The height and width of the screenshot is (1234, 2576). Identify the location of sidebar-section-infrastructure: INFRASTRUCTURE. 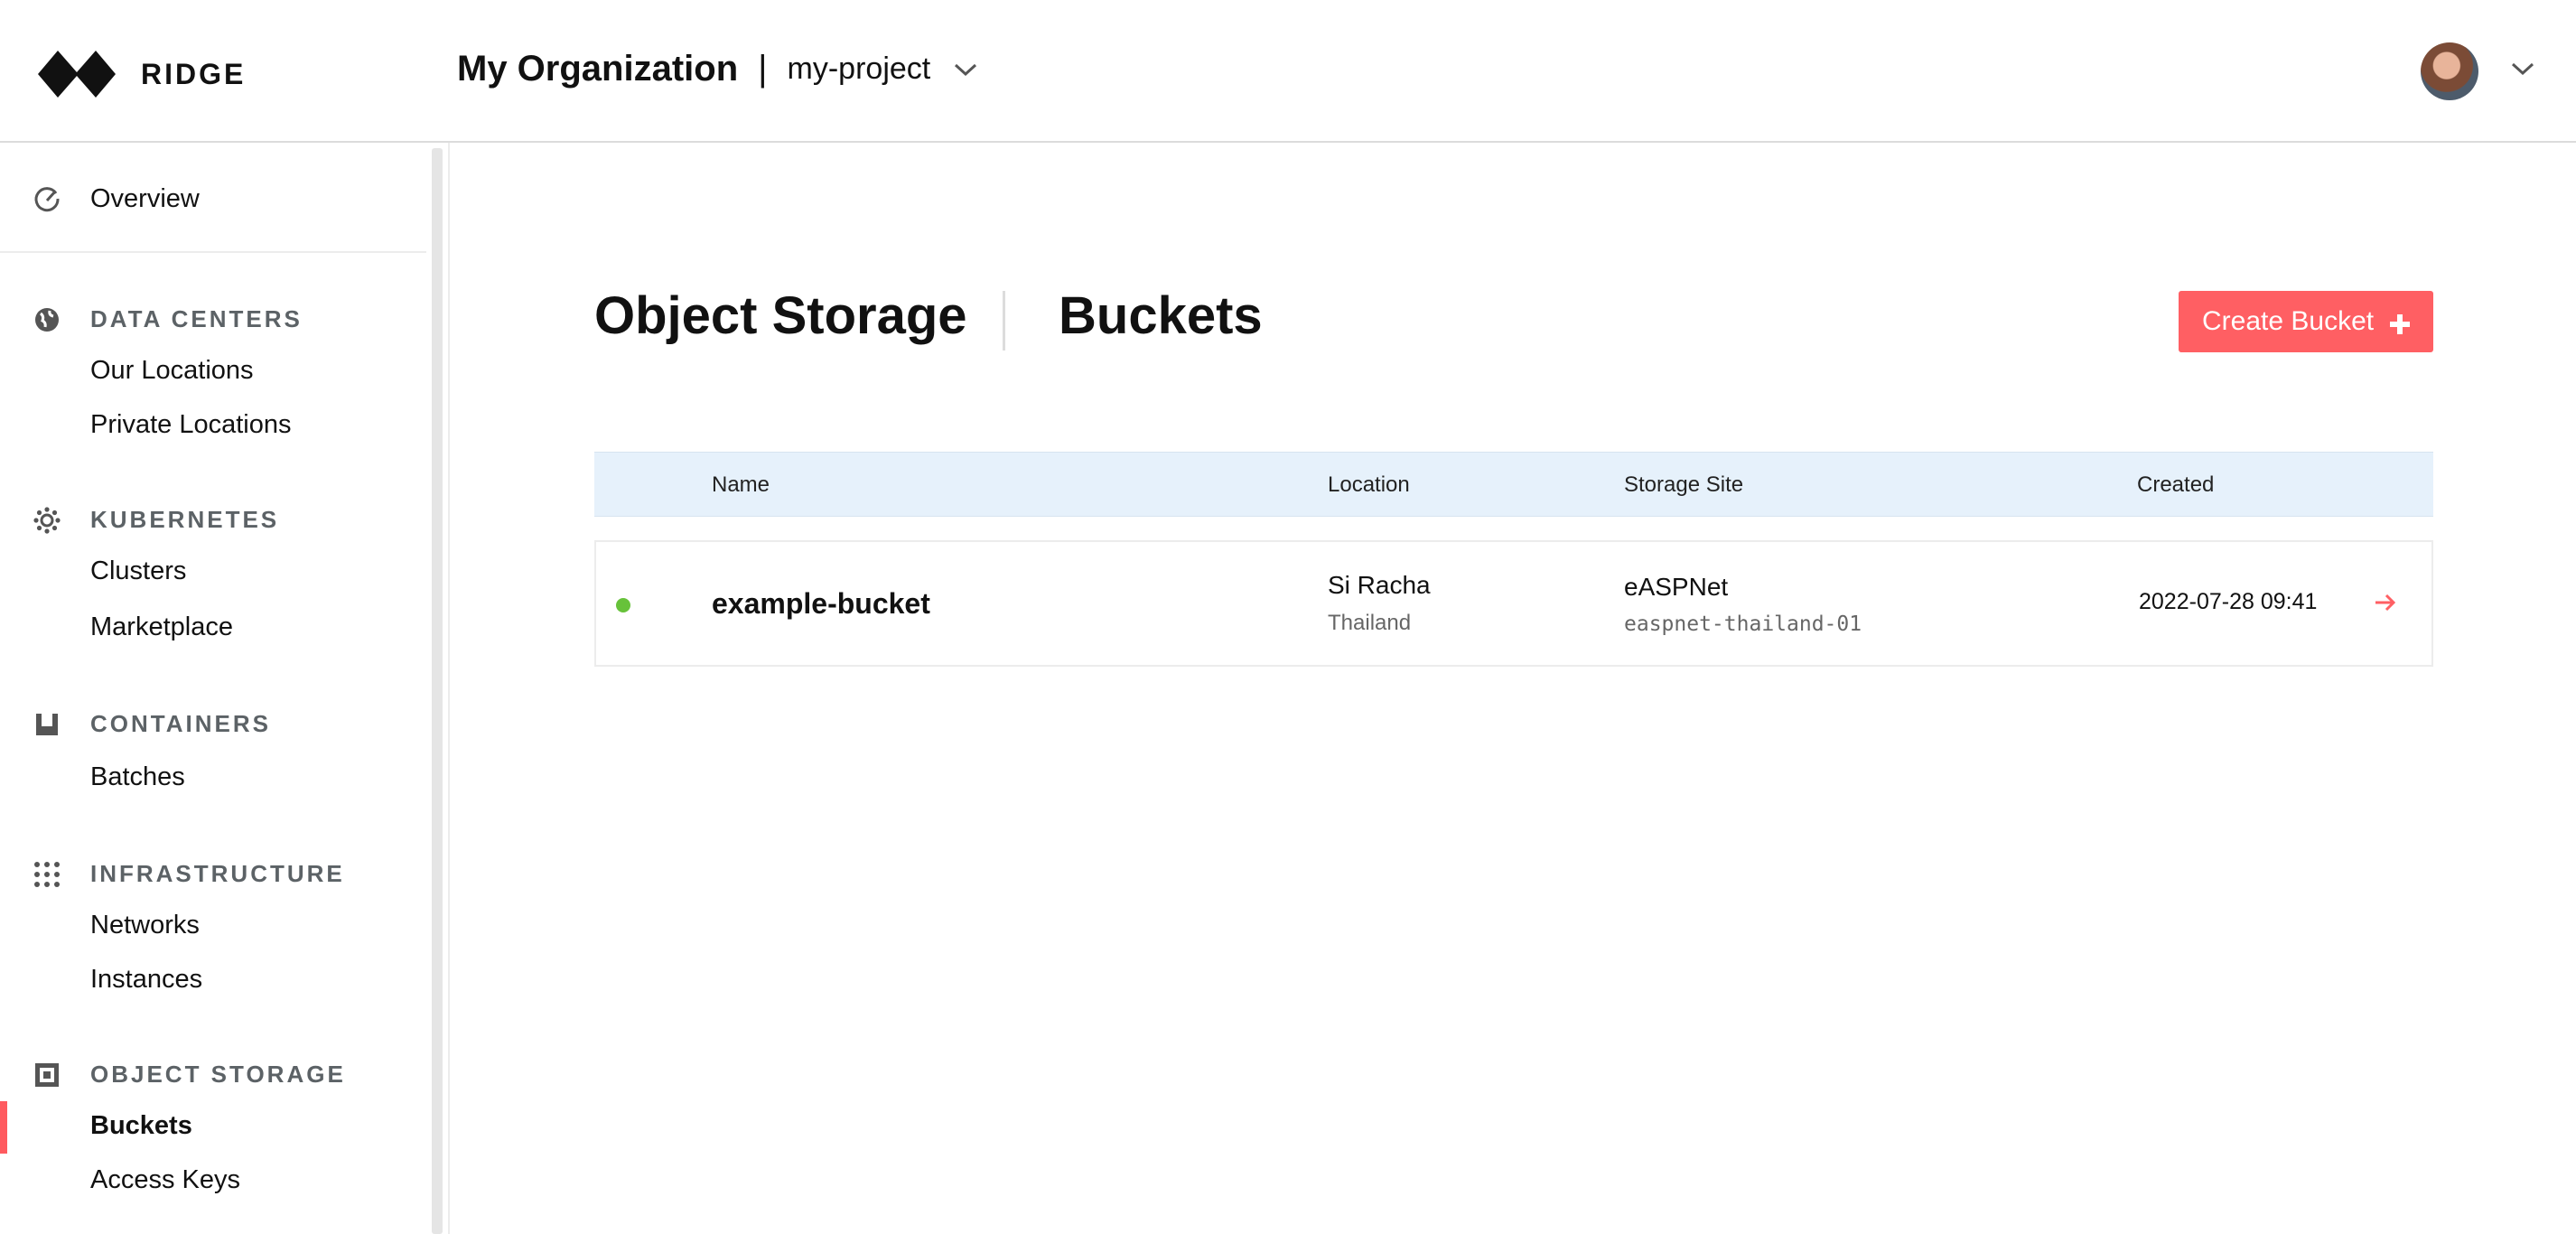
(213, 873).